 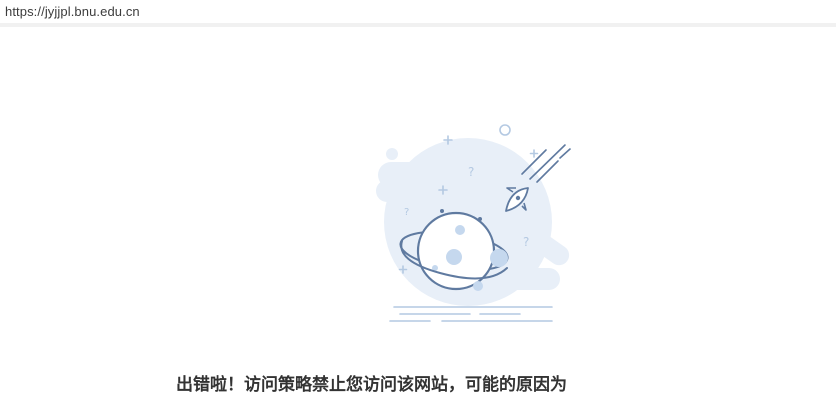 I want to click on error-heading: 出错啦！访问策略禁止您访问该网站，可能的原因为, so click(x=371, y=385).